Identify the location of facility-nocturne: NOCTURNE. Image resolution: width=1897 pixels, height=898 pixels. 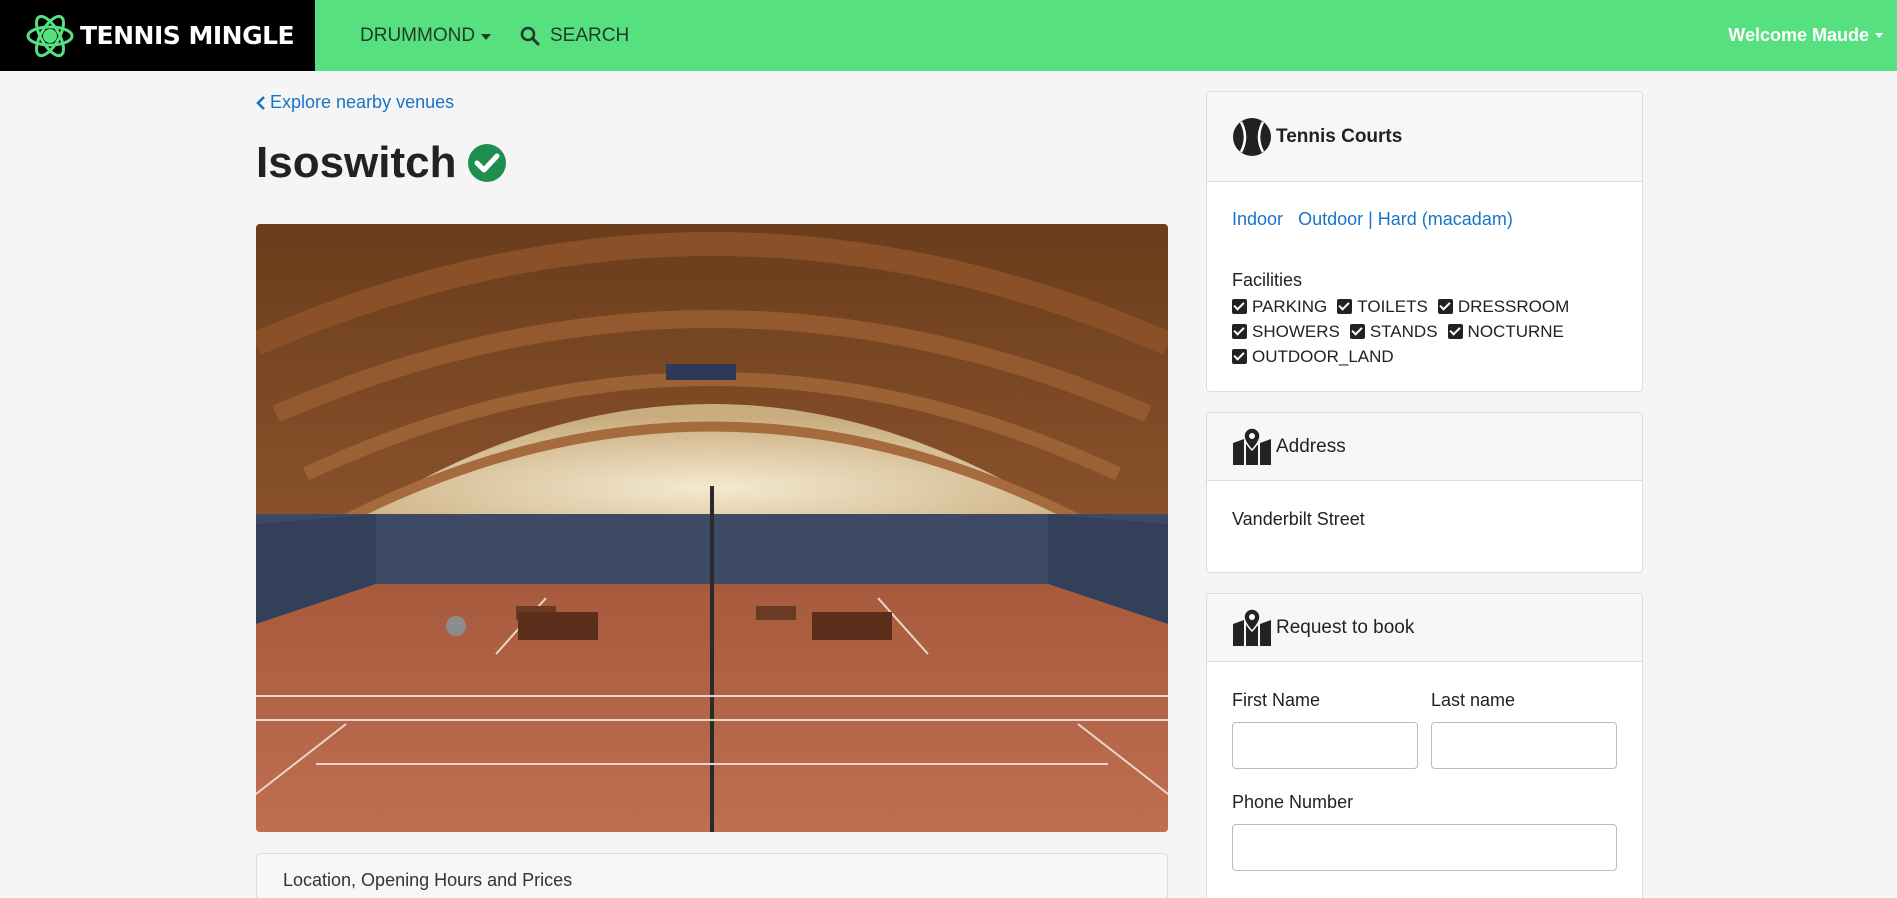
(1505, 331).